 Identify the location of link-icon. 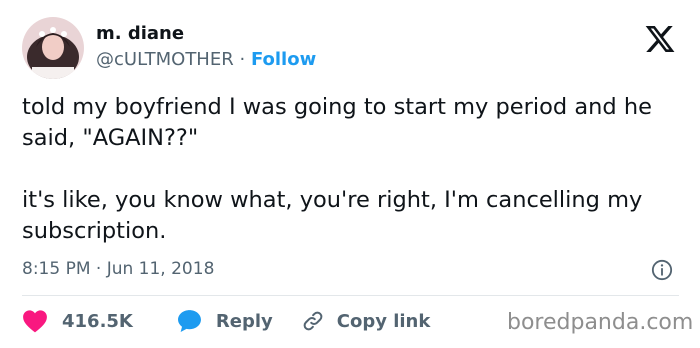
(313, 321).